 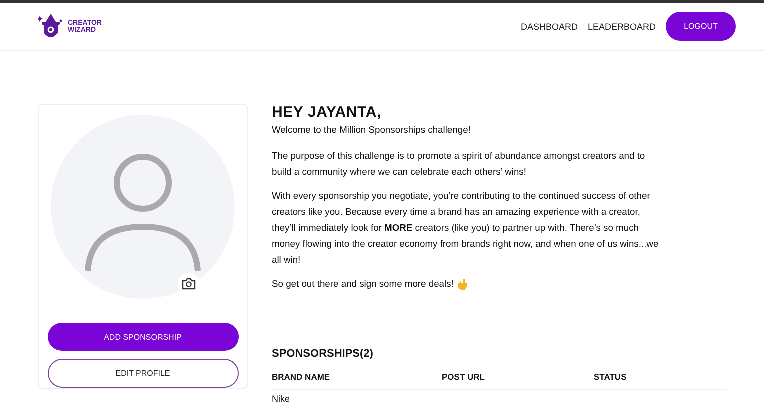 I want to click on column-header: POST URL, so click(x=518, y=381).